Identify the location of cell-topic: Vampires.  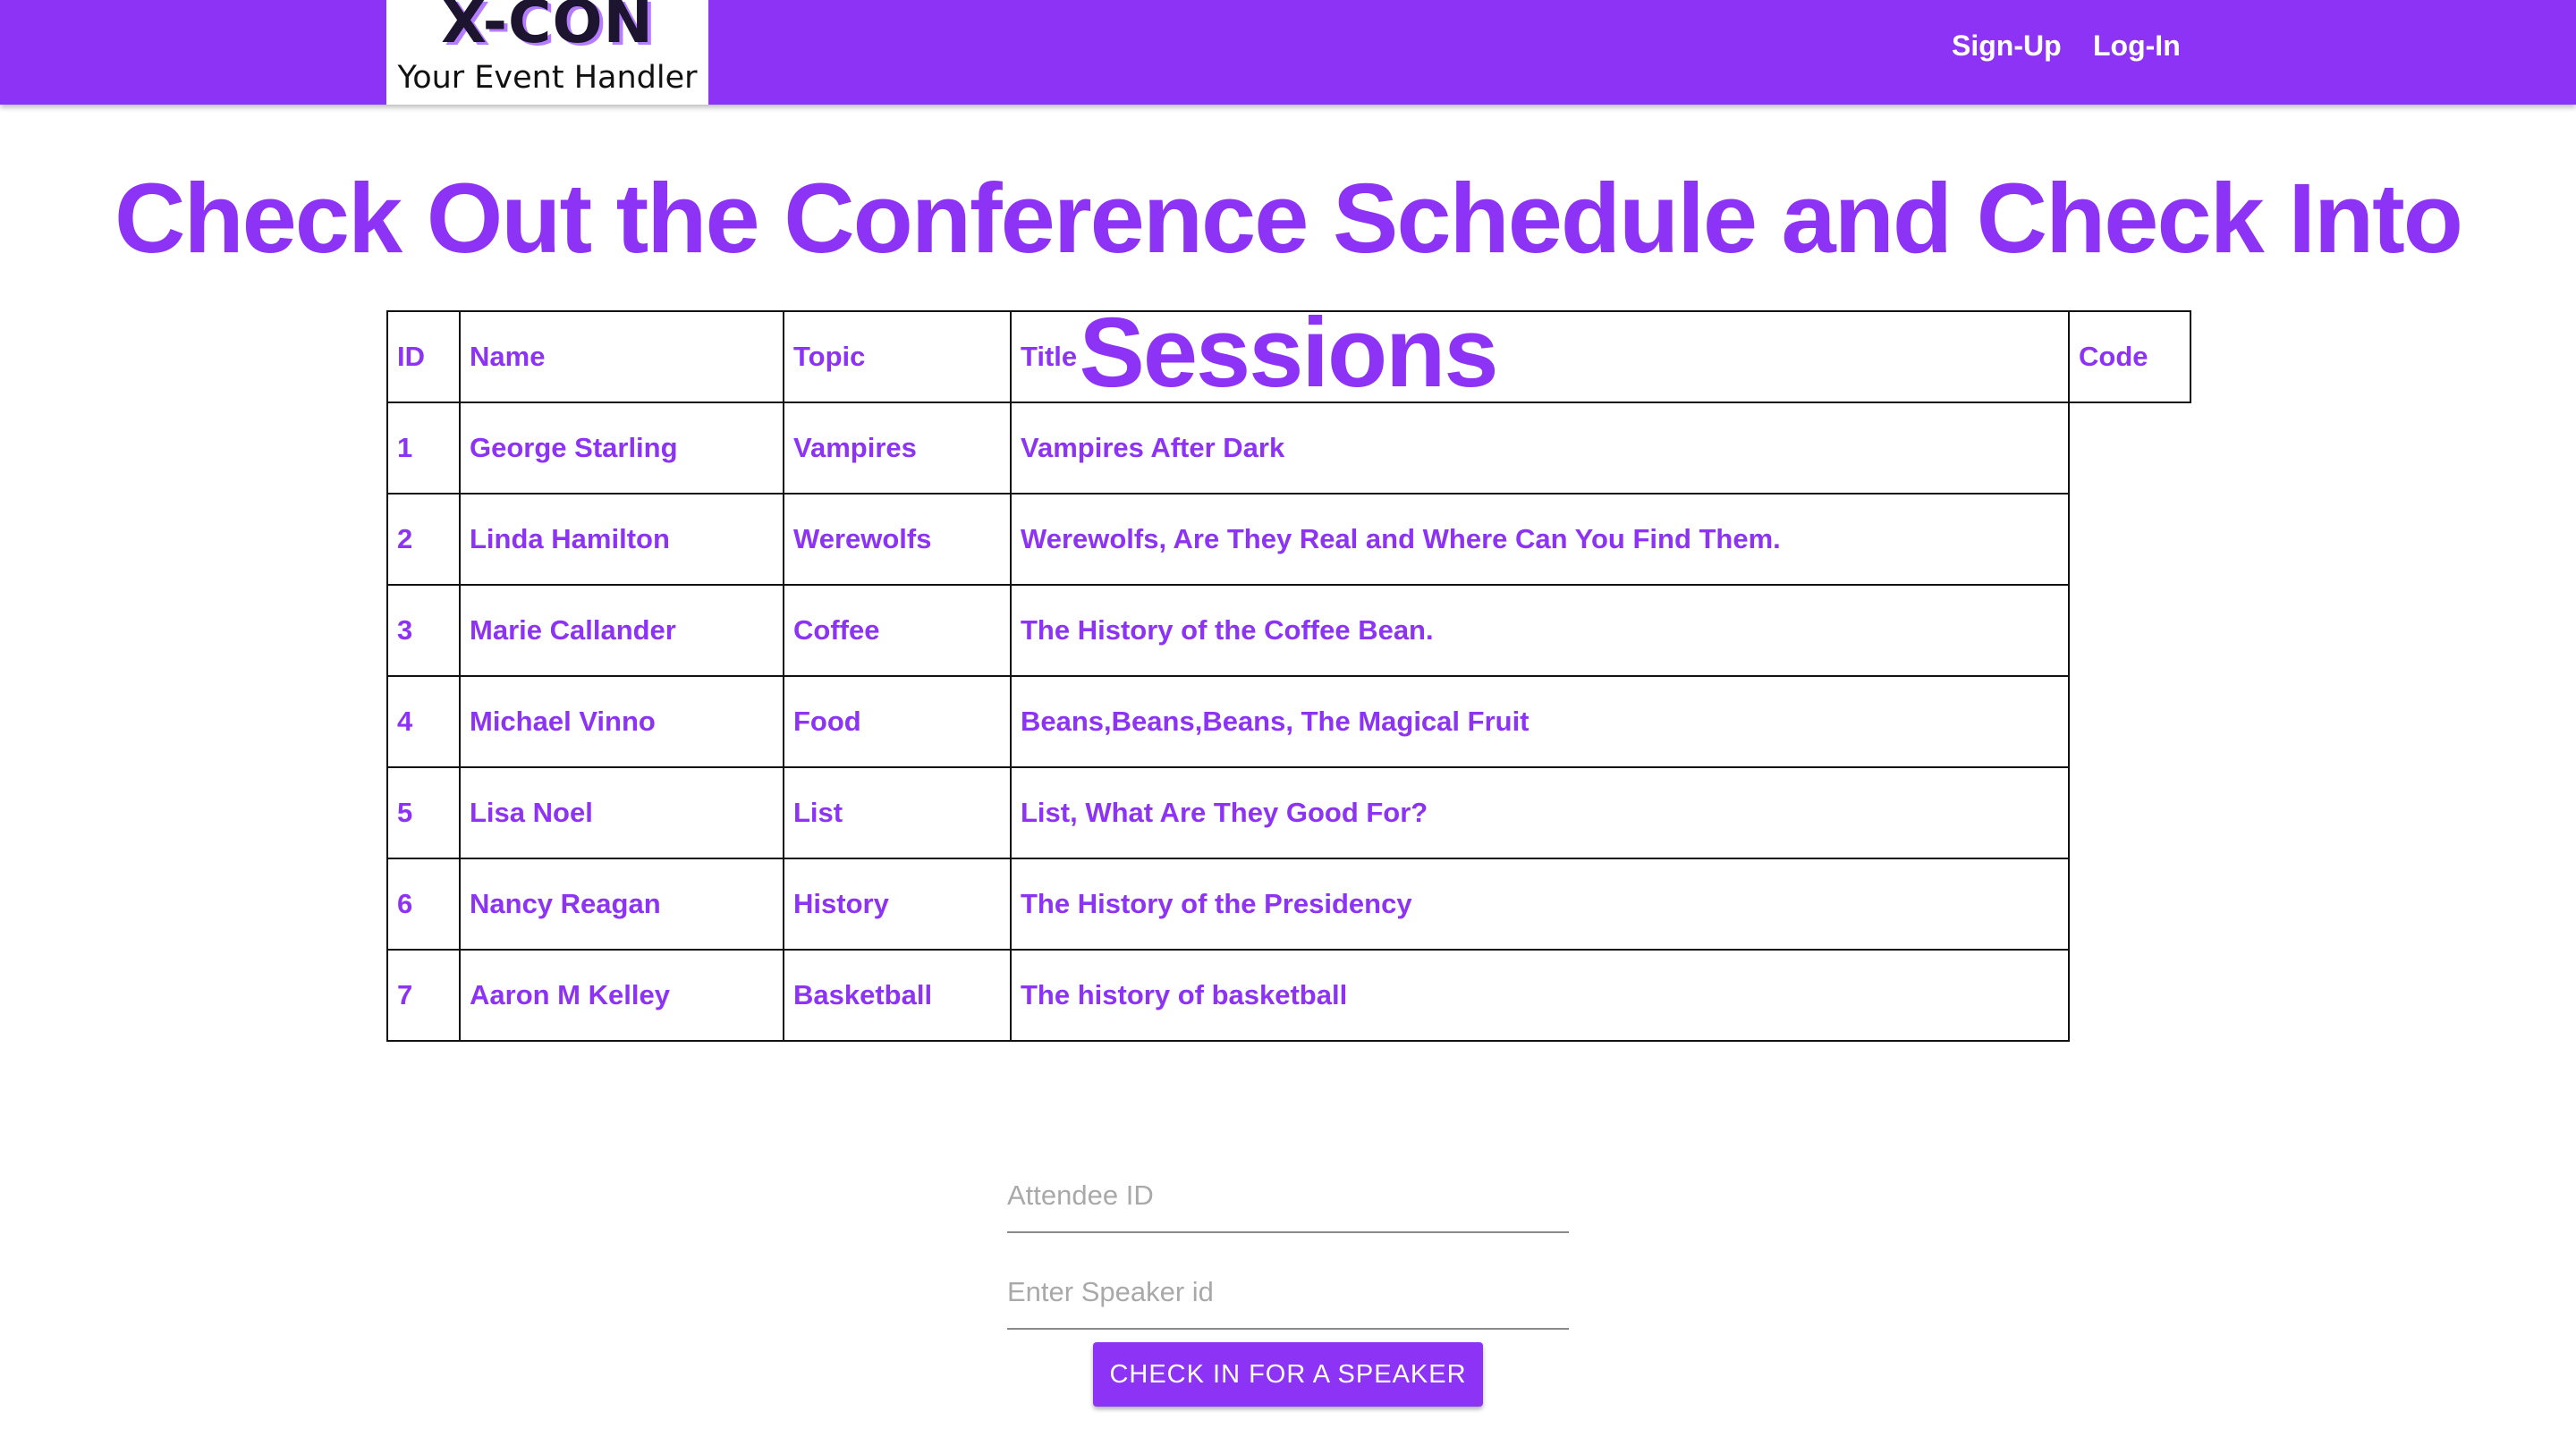
(897, 448).